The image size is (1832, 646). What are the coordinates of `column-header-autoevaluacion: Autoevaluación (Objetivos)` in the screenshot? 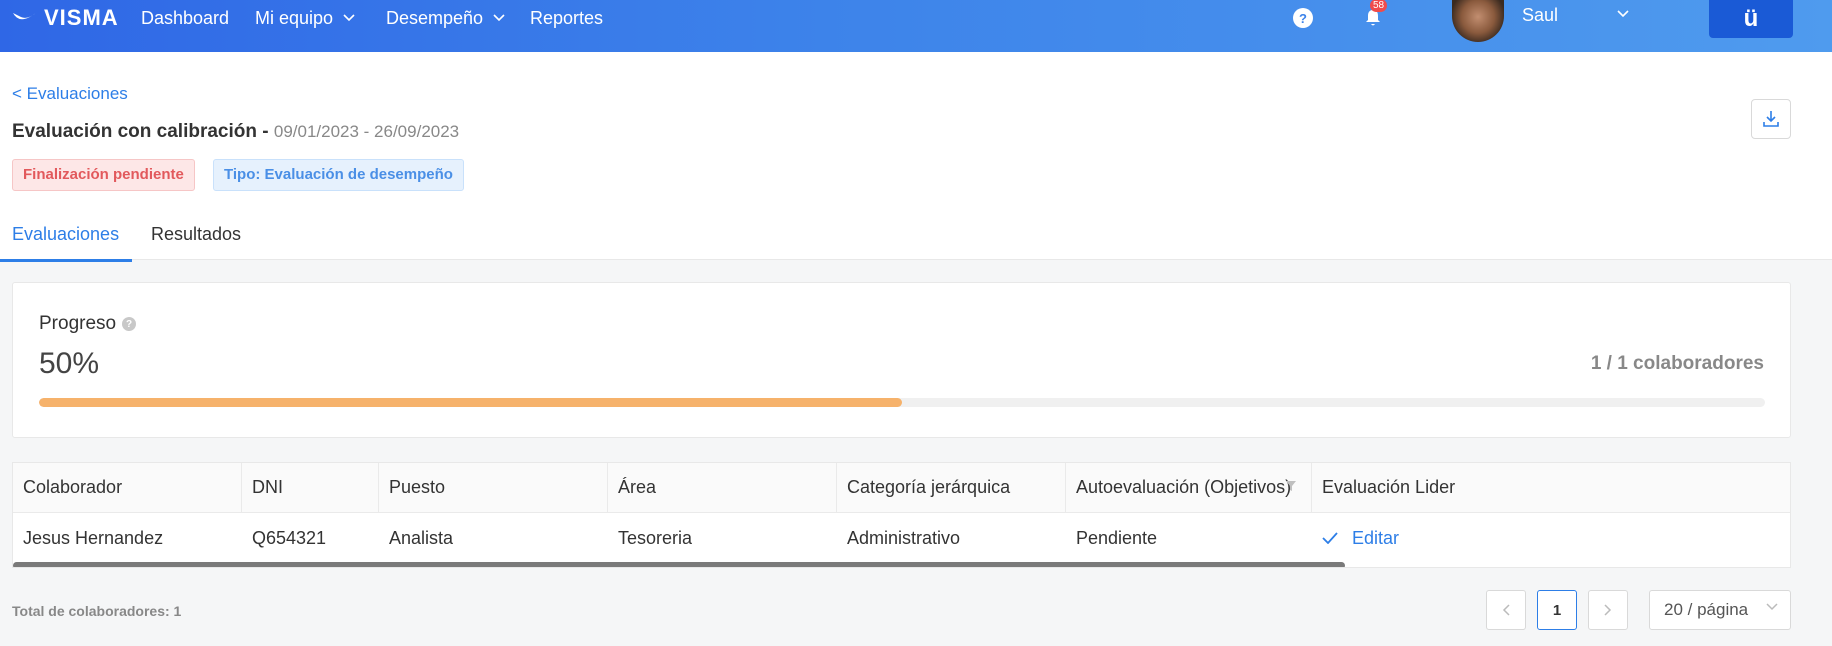 It's located at (1189, 487).